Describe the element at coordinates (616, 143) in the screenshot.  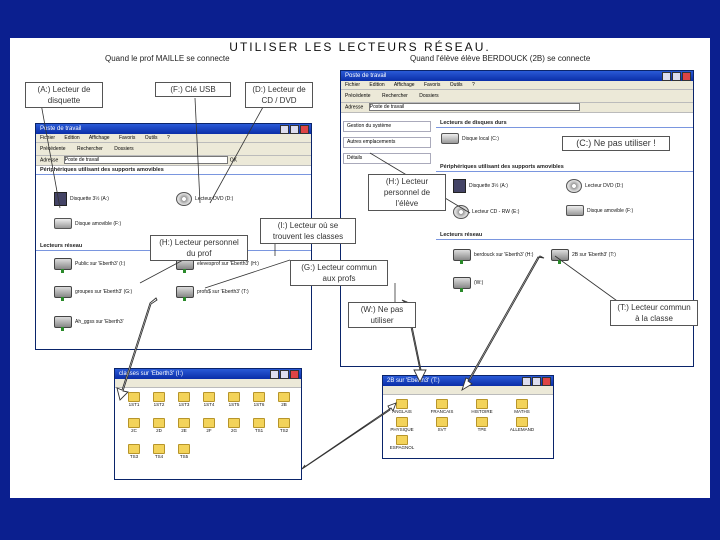
I see `note-c: (C:) Ne pas utiliser !` at that location.